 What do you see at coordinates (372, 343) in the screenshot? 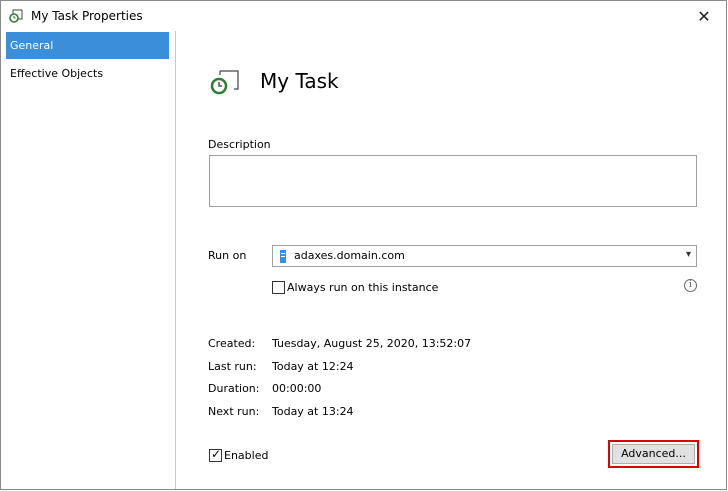
I see `created-value: Tuesday, August 25, 2020, 13:52:07` at bounding box center [372, 343].